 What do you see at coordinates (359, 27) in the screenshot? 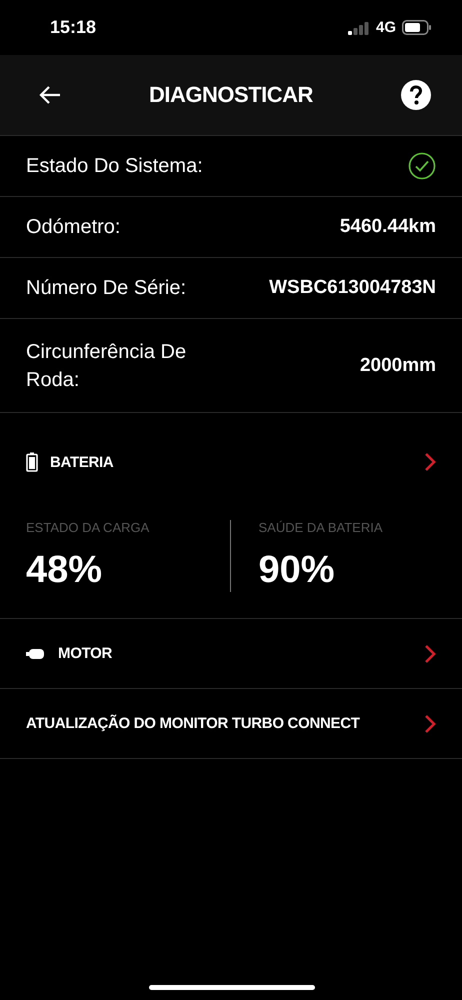
I see `signal-icon` at bounding box center [359, 27].